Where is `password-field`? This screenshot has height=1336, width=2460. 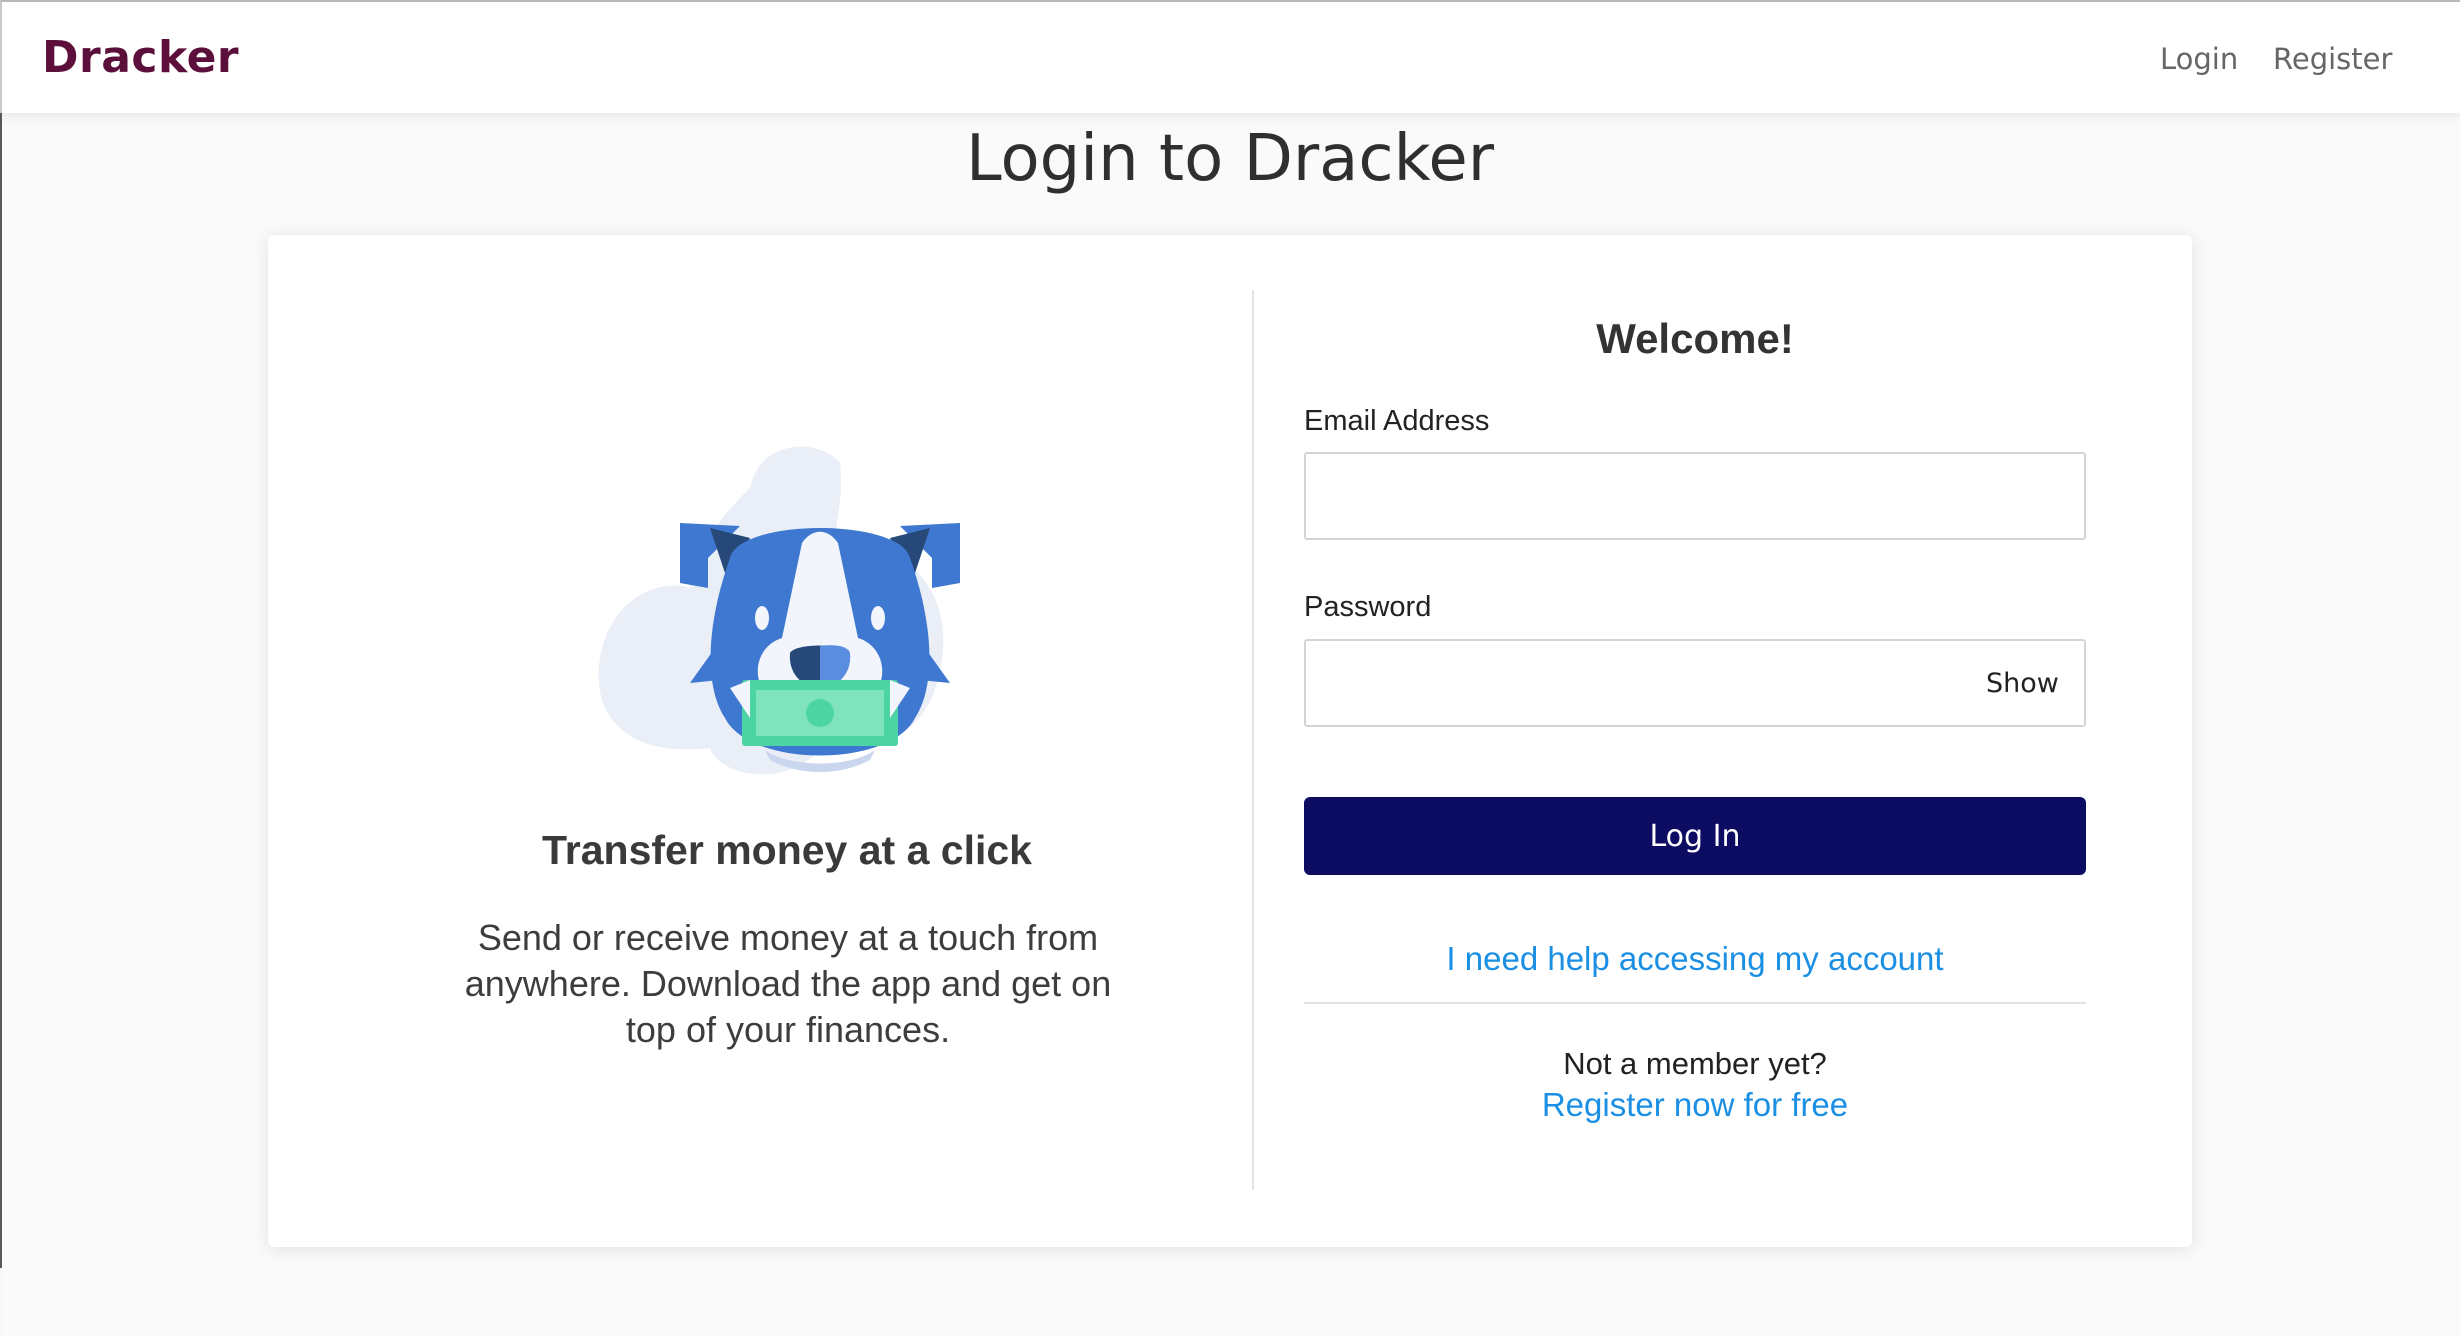 password-field is located at coordinates (1695, 683).